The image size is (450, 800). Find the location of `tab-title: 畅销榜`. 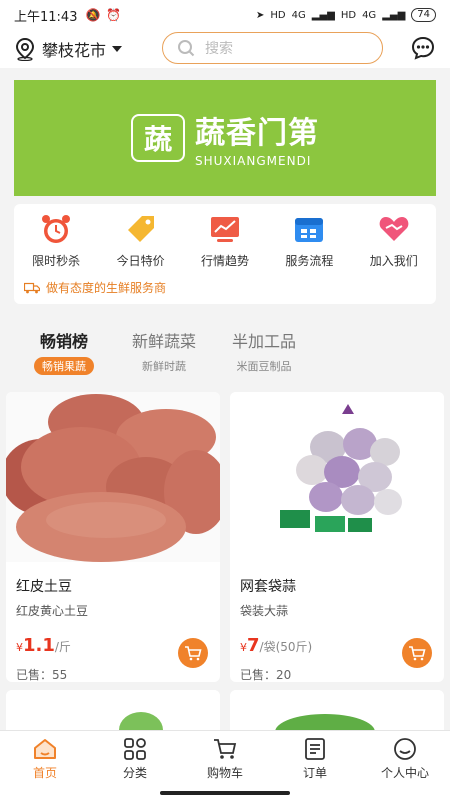

tab-title: 畅销榜 is located at coordinates (63, 341).